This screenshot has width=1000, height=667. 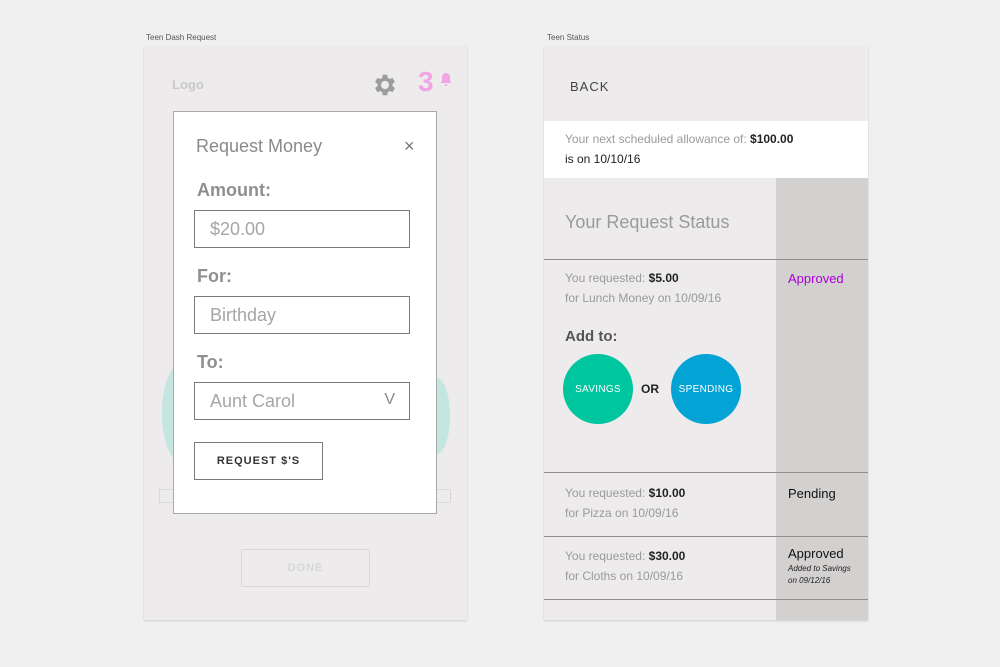 I want to click on request-status-title: Your Request Status, so click(x=647, y=222).